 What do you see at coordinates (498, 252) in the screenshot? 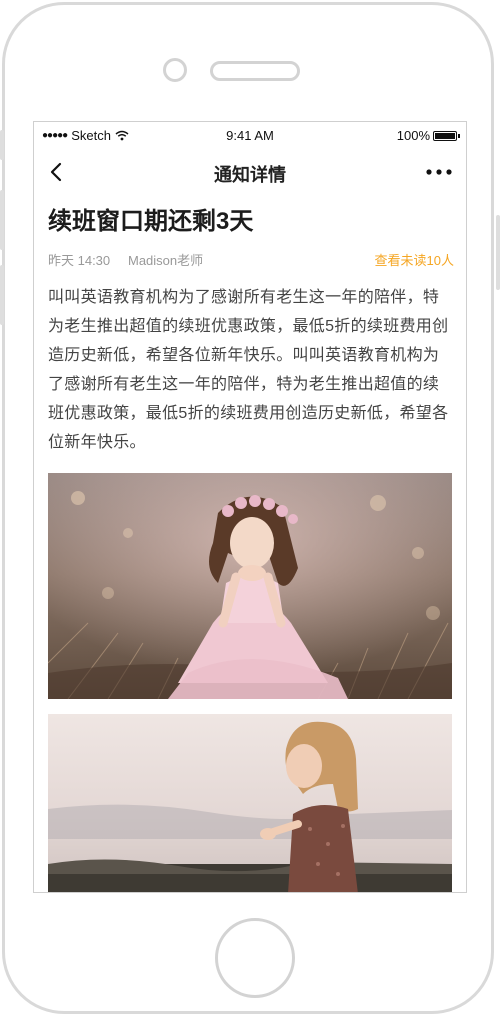
I see `power-button` at bounding box center [498, 252].